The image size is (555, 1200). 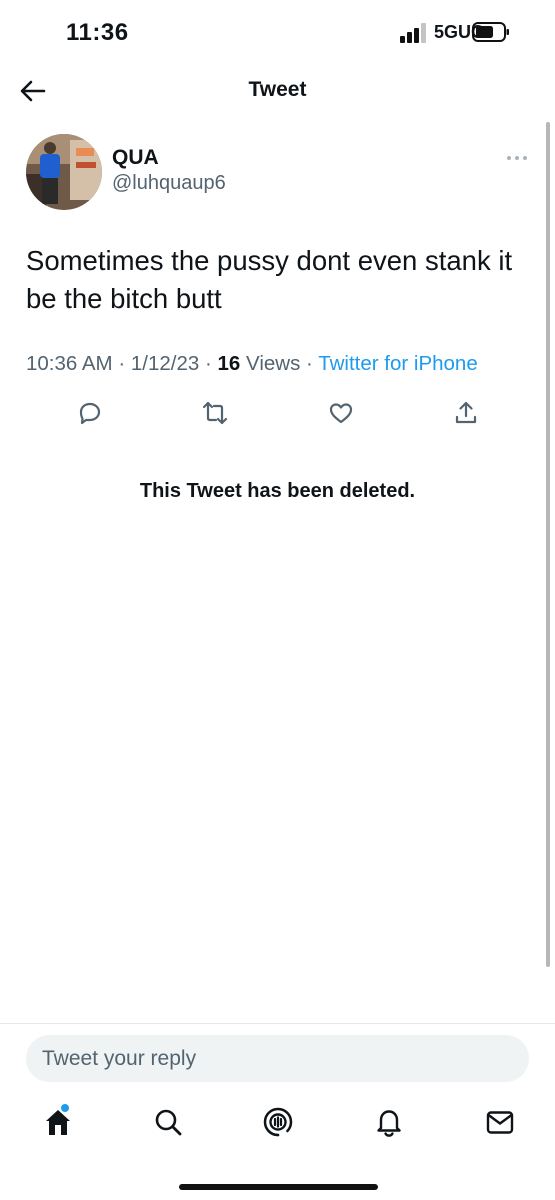 What do you see at coordinates (169, 183) in the screenshot?
I see `user-handle: @luhquaup6` at bounding box center [169, 183].